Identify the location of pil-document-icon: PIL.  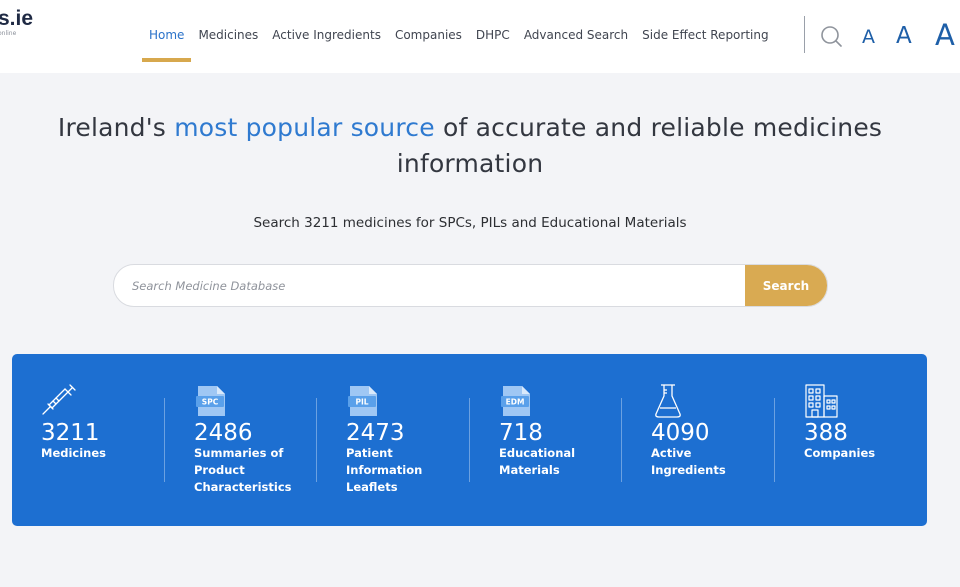
(362, 401).